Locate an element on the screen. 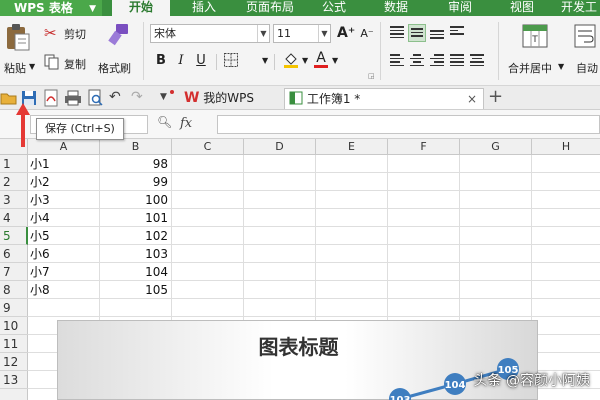  tab-developer: 开发工 is located at coordinates (578, 8).